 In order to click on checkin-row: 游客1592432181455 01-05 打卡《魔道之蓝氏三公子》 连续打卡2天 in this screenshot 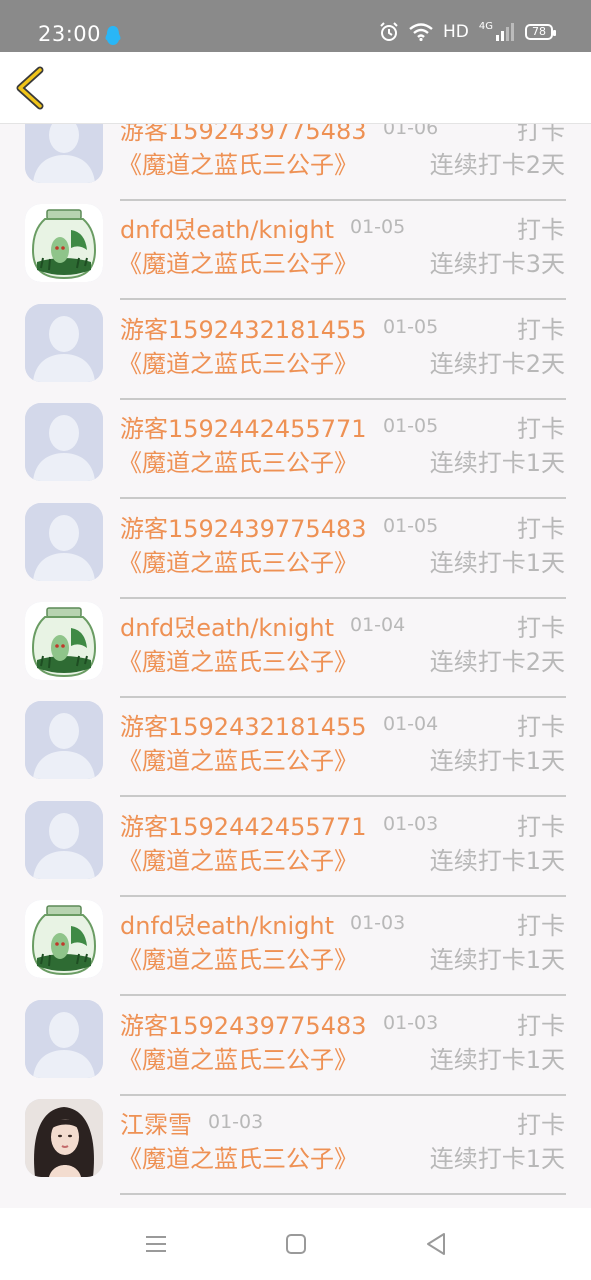, I will do `click(295, 341)`.